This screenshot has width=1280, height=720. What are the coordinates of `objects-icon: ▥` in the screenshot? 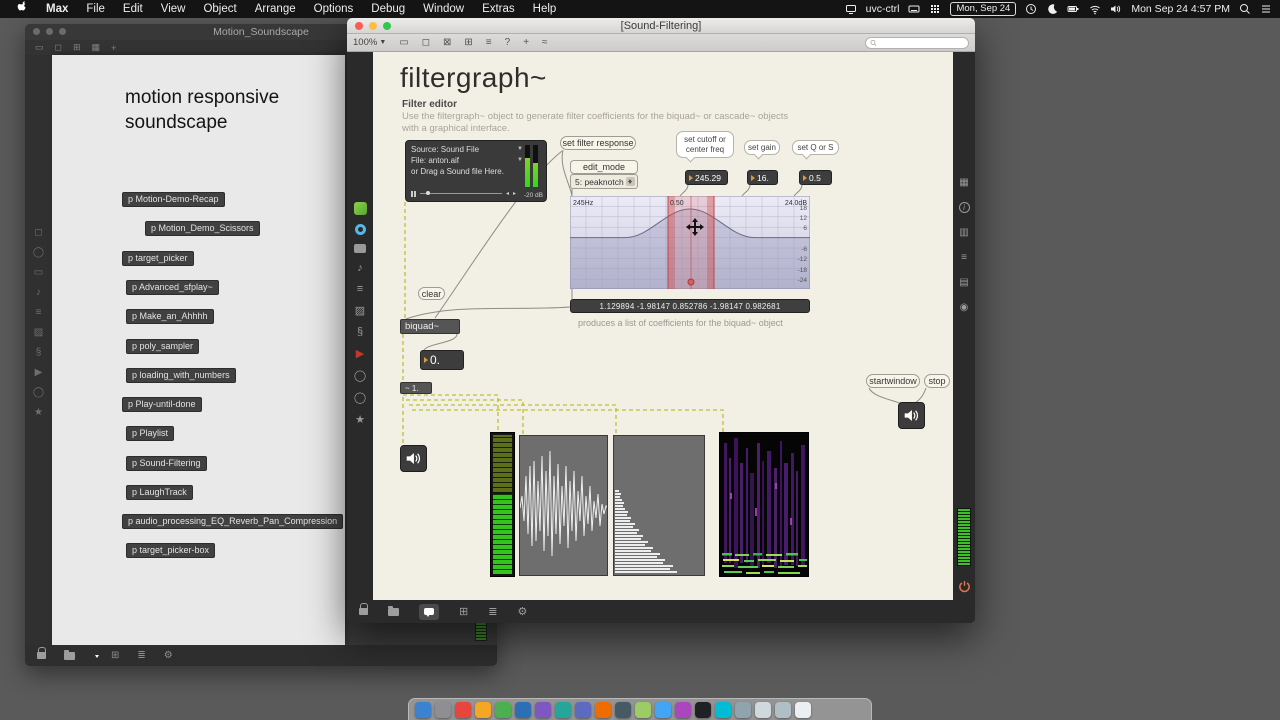 It's located at (963, 232).